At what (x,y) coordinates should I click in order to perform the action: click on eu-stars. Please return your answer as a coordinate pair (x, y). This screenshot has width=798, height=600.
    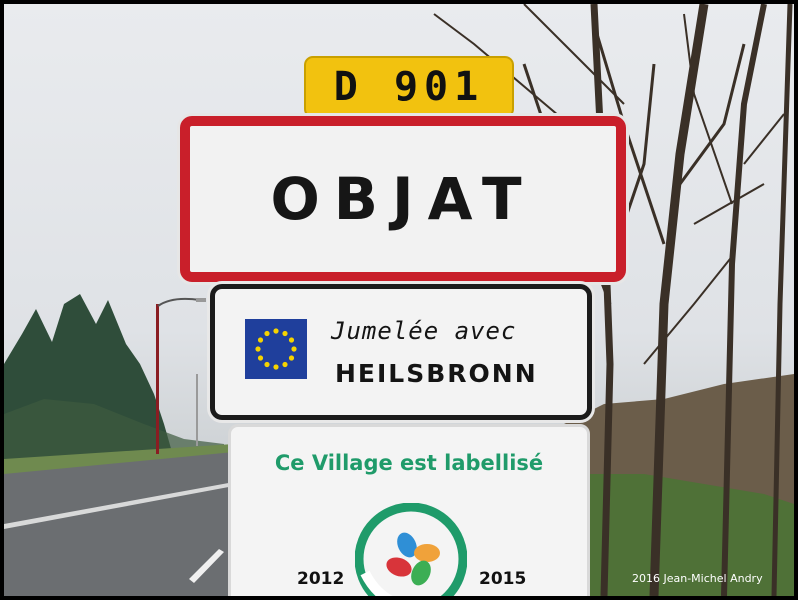
    Looking at the image, I should click on (276, 349).